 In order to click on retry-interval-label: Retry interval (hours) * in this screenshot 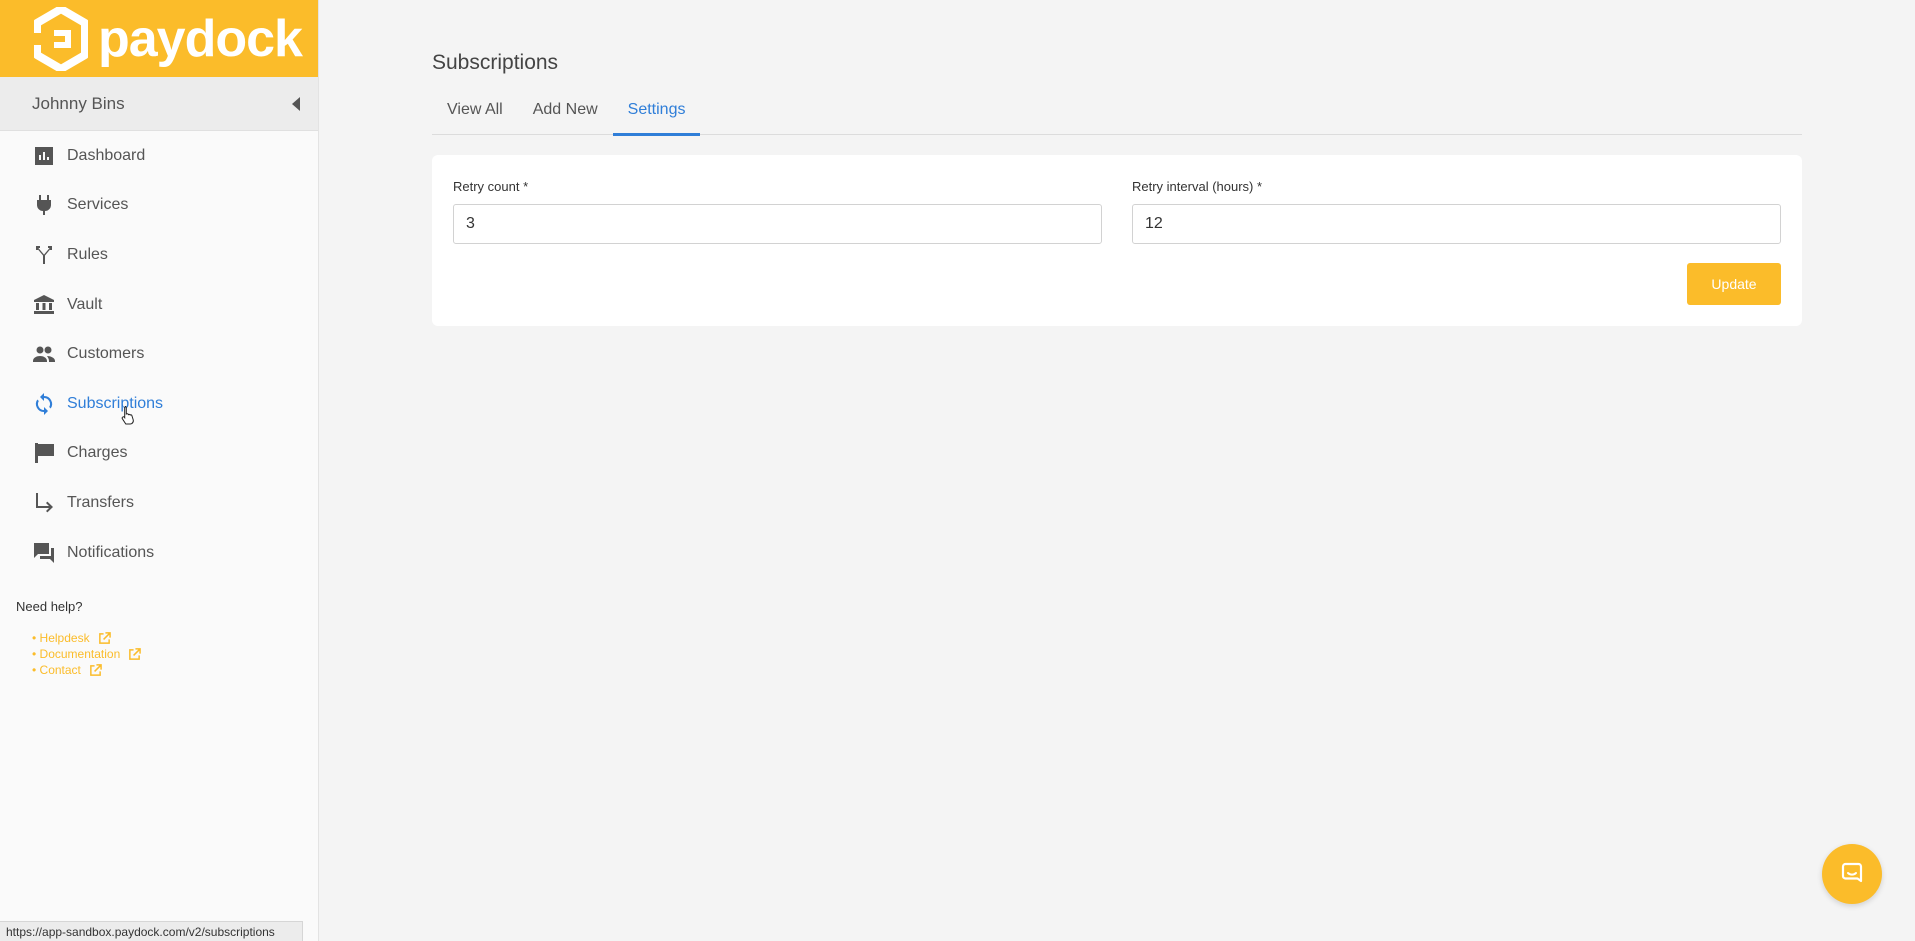, I will do `click(1197, 186)`.